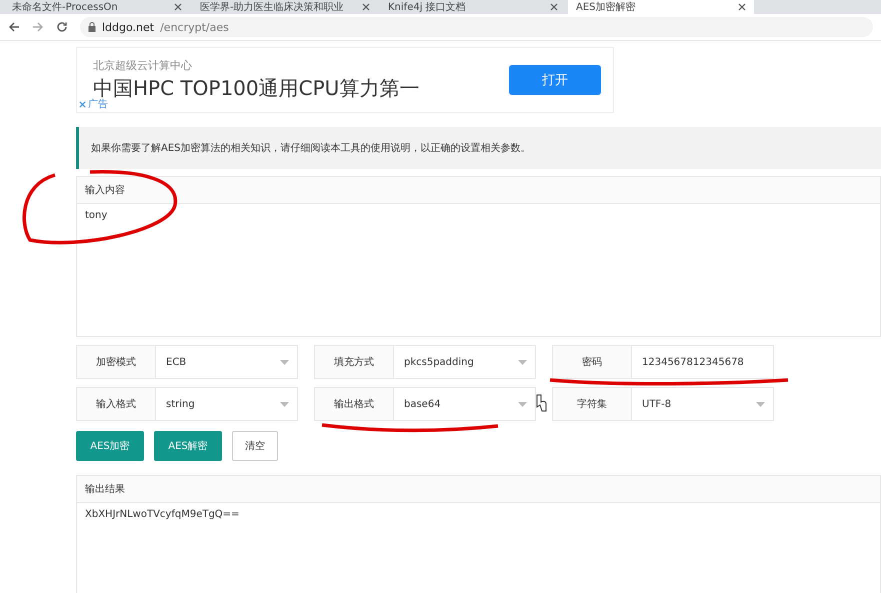  What do you see at coordinates (143, 65) in the screenshot?
I see `ad-sponsor: 北京超级云计算中心` at bounding box center [143, 65].